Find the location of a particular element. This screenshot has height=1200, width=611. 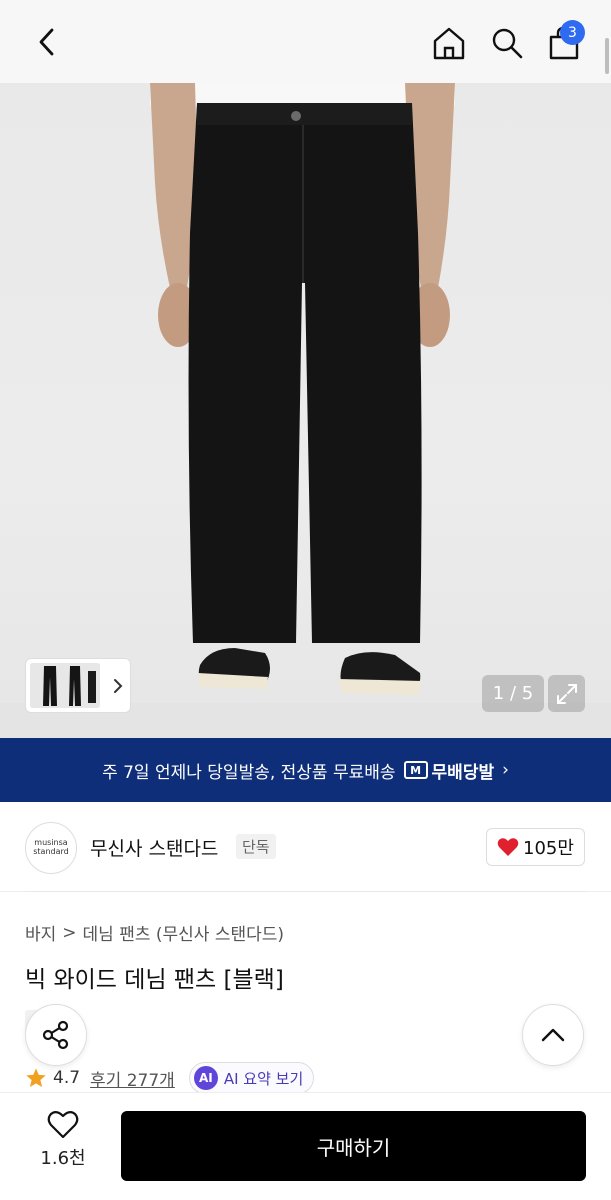

search-icon is located at coordinates (507, 43).